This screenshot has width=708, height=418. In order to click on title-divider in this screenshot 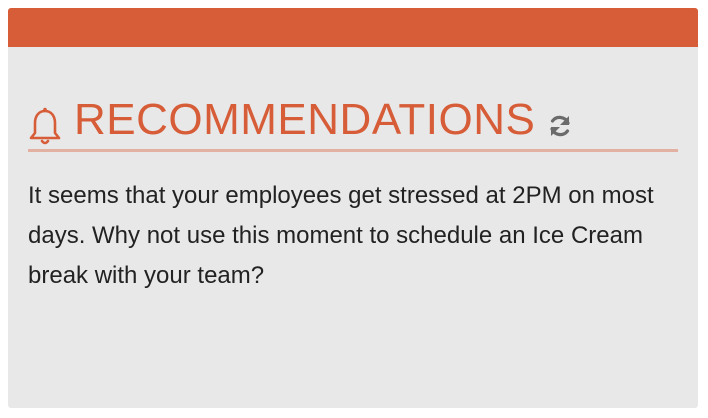, I will do `click(353, 150)`.